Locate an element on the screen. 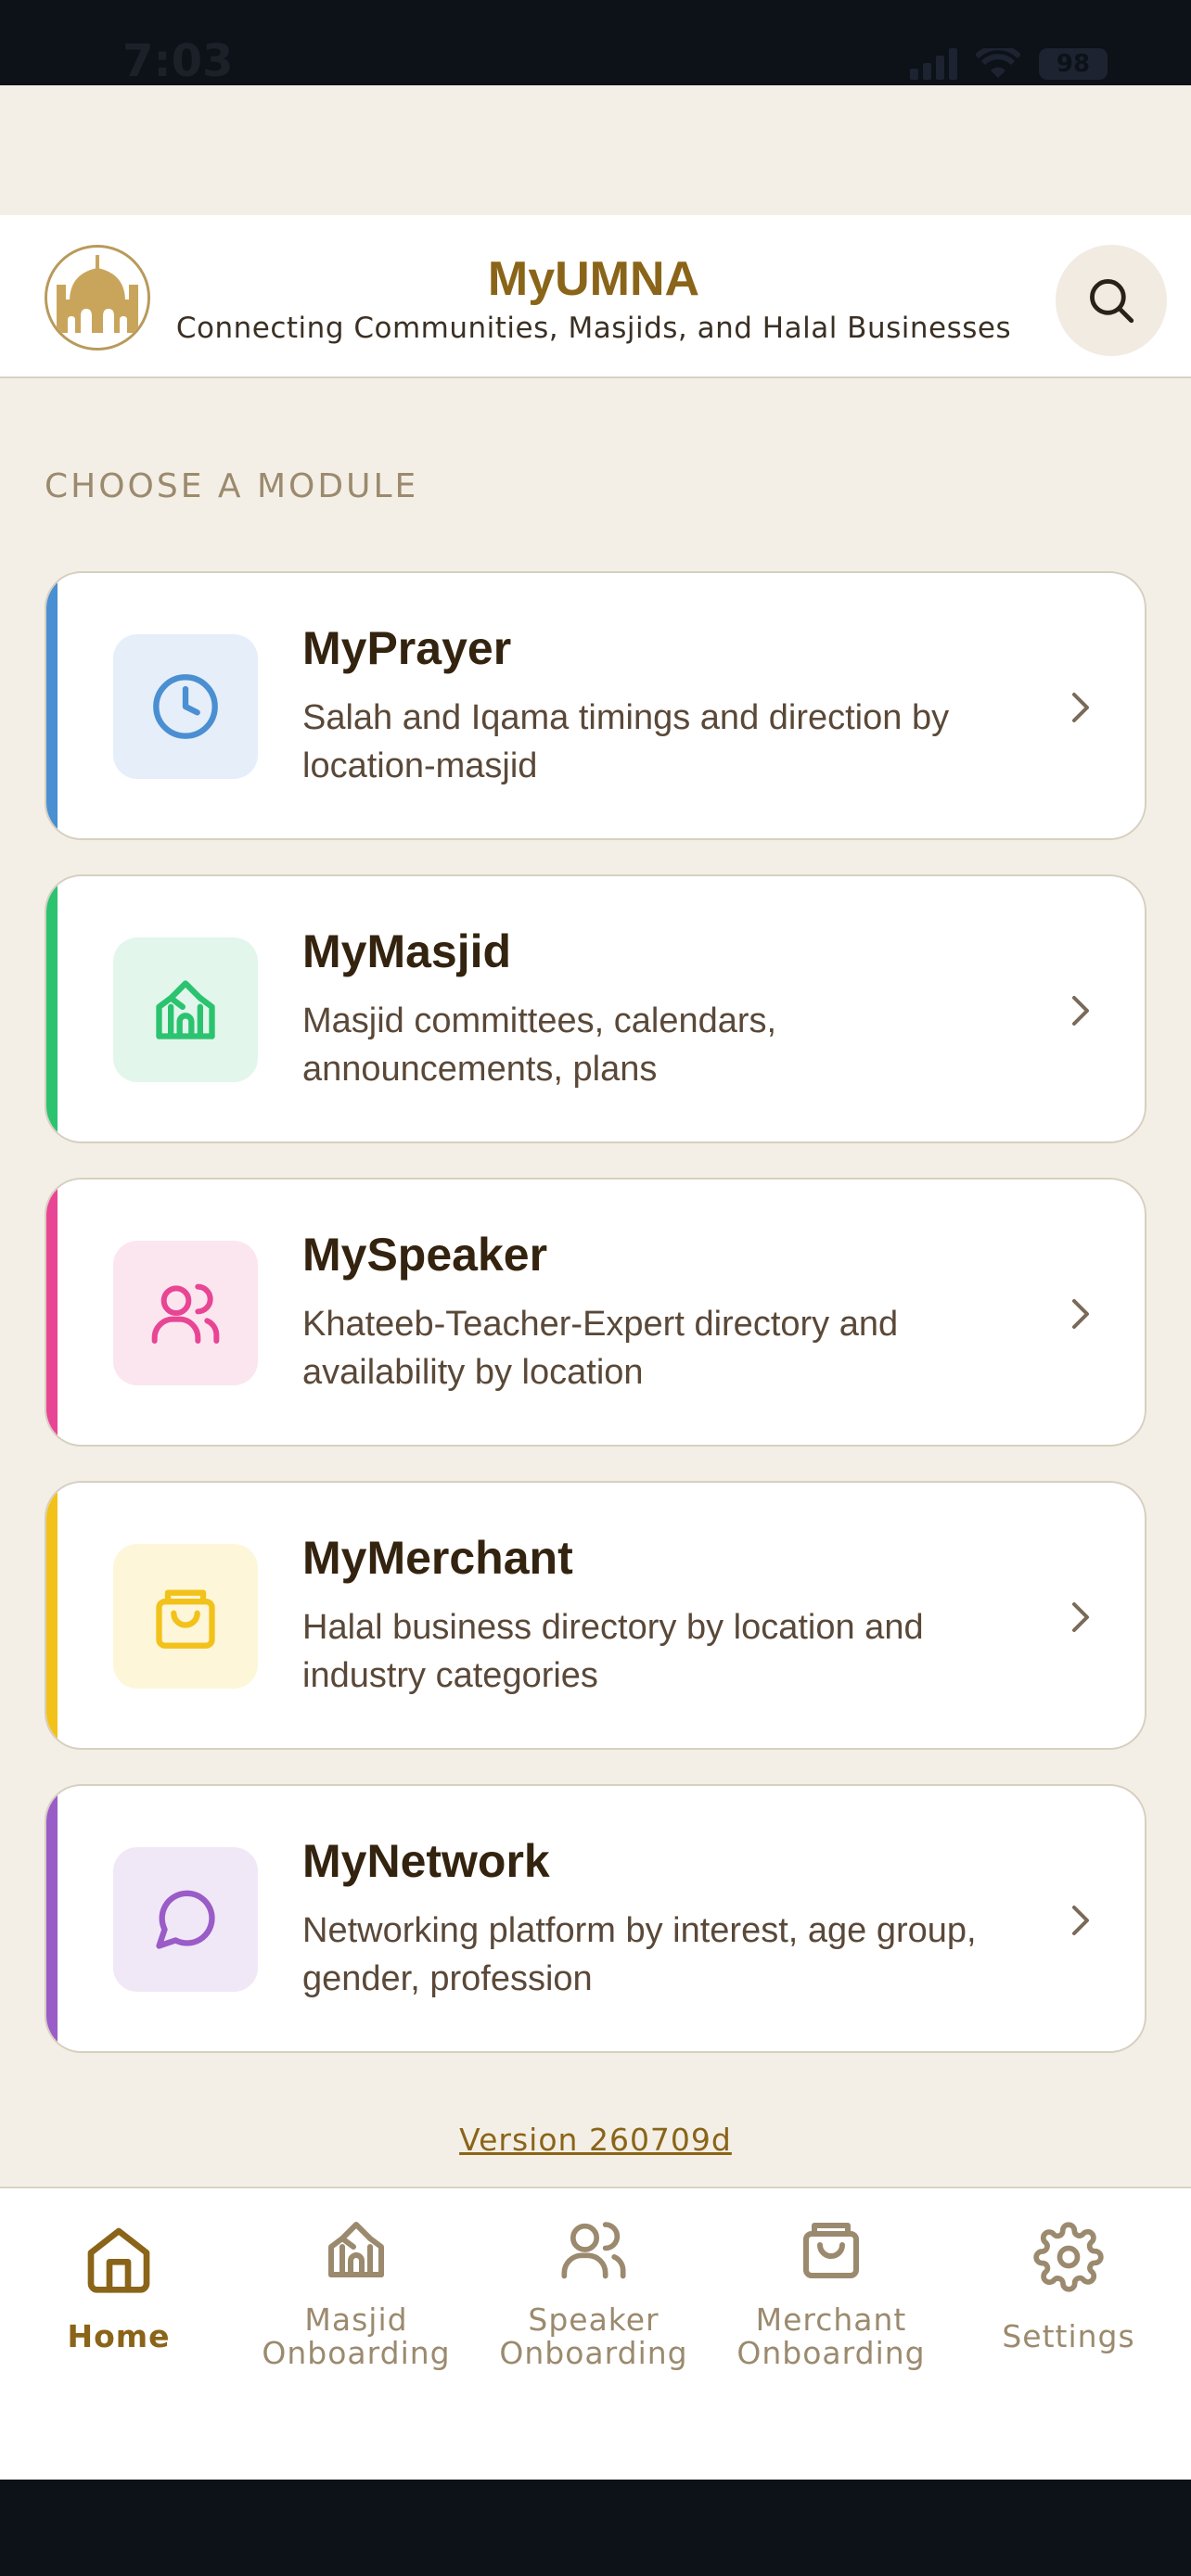  tab-home: Home is located at coordinates (118, 2290).